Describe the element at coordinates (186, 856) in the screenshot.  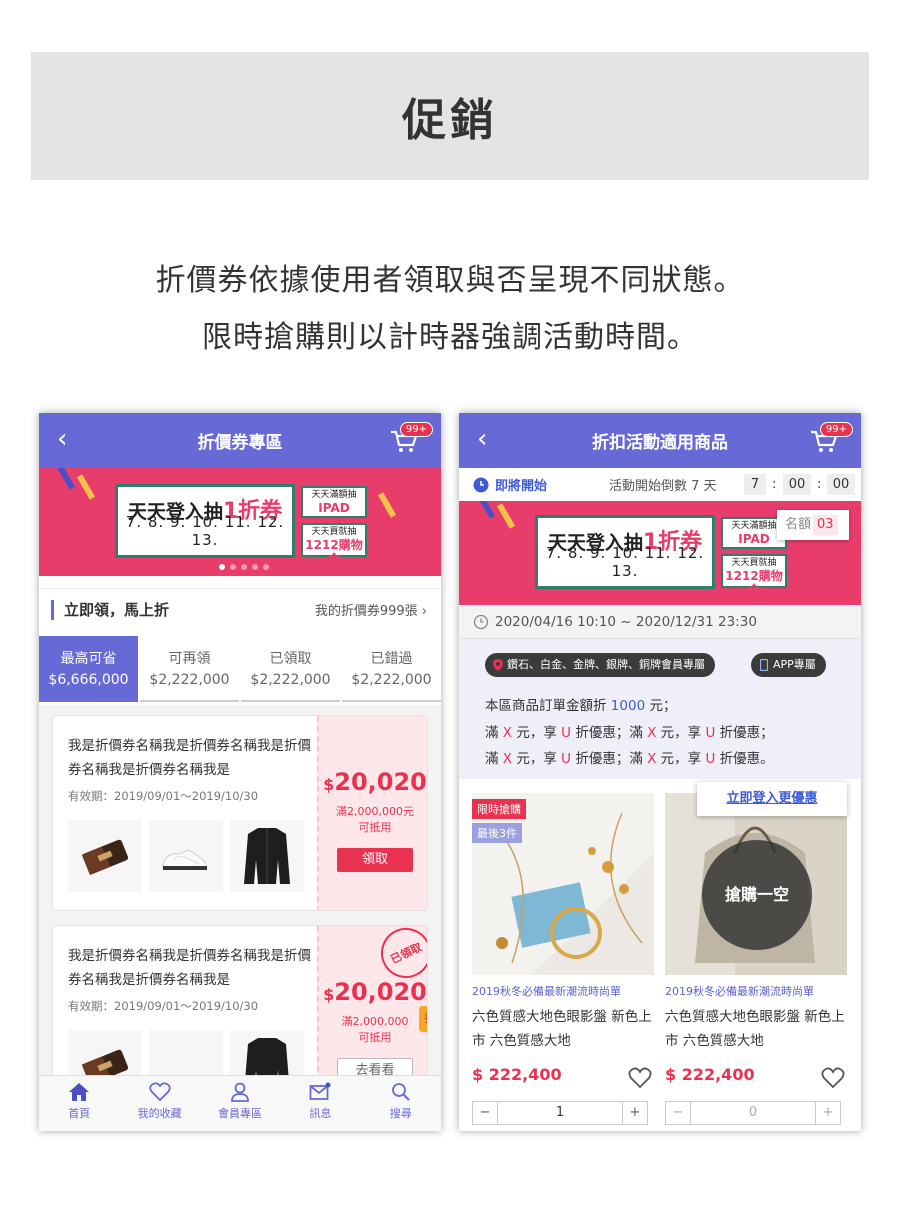
I see `product-thumb-sneakers` at that location.